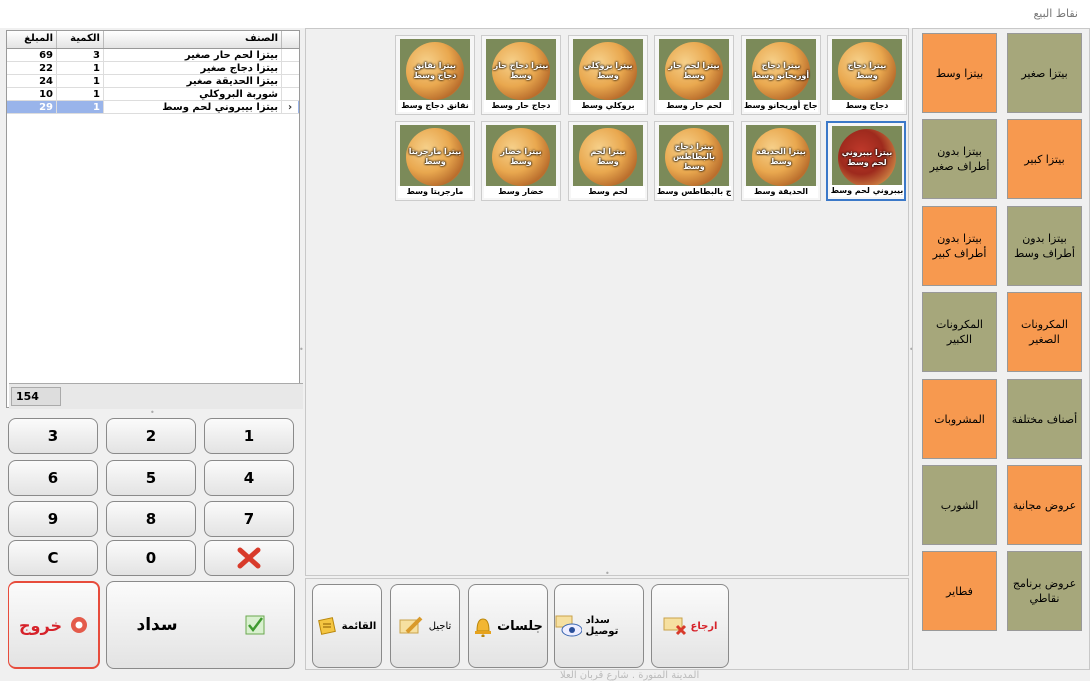 This screenshot has height=681, width=1090. I want to click on row-qty: 3, so click(80, 55).